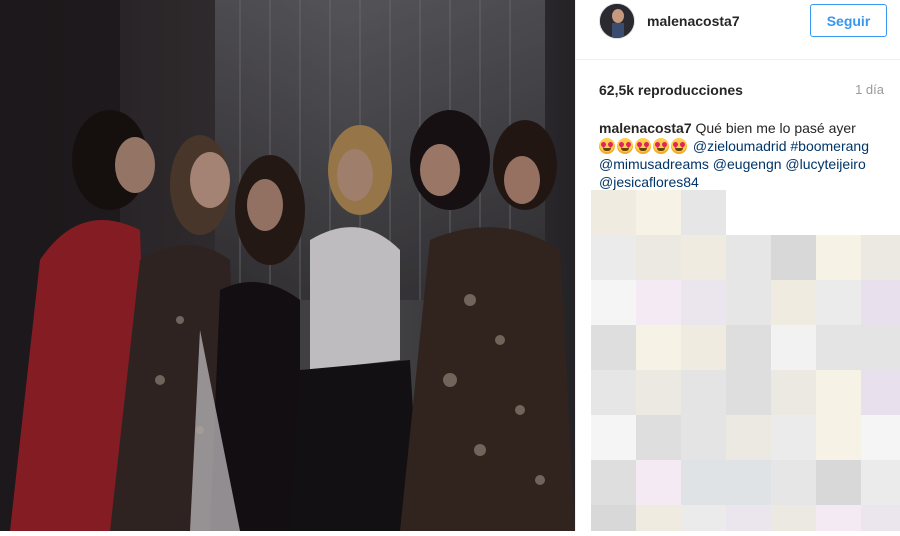 The image size is (900, 536). What do you see at coordinates (829, 146) in the screenshot?
I see `hashtag-link: #boomerang` at bounding box center [829, 146].